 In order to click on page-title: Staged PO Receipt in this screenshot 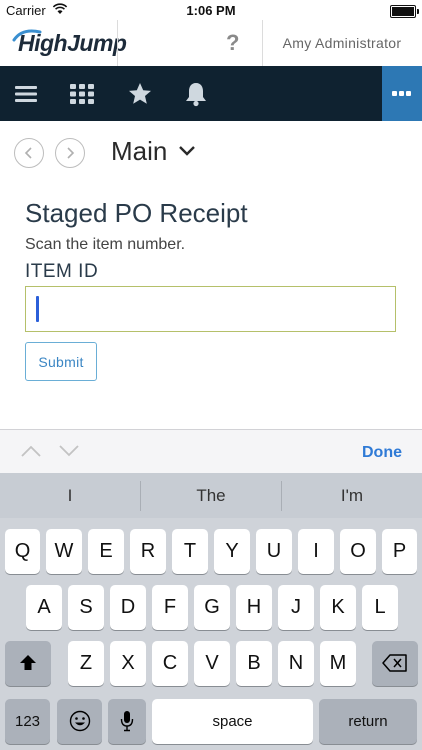, I will do `click(136, 213)`.